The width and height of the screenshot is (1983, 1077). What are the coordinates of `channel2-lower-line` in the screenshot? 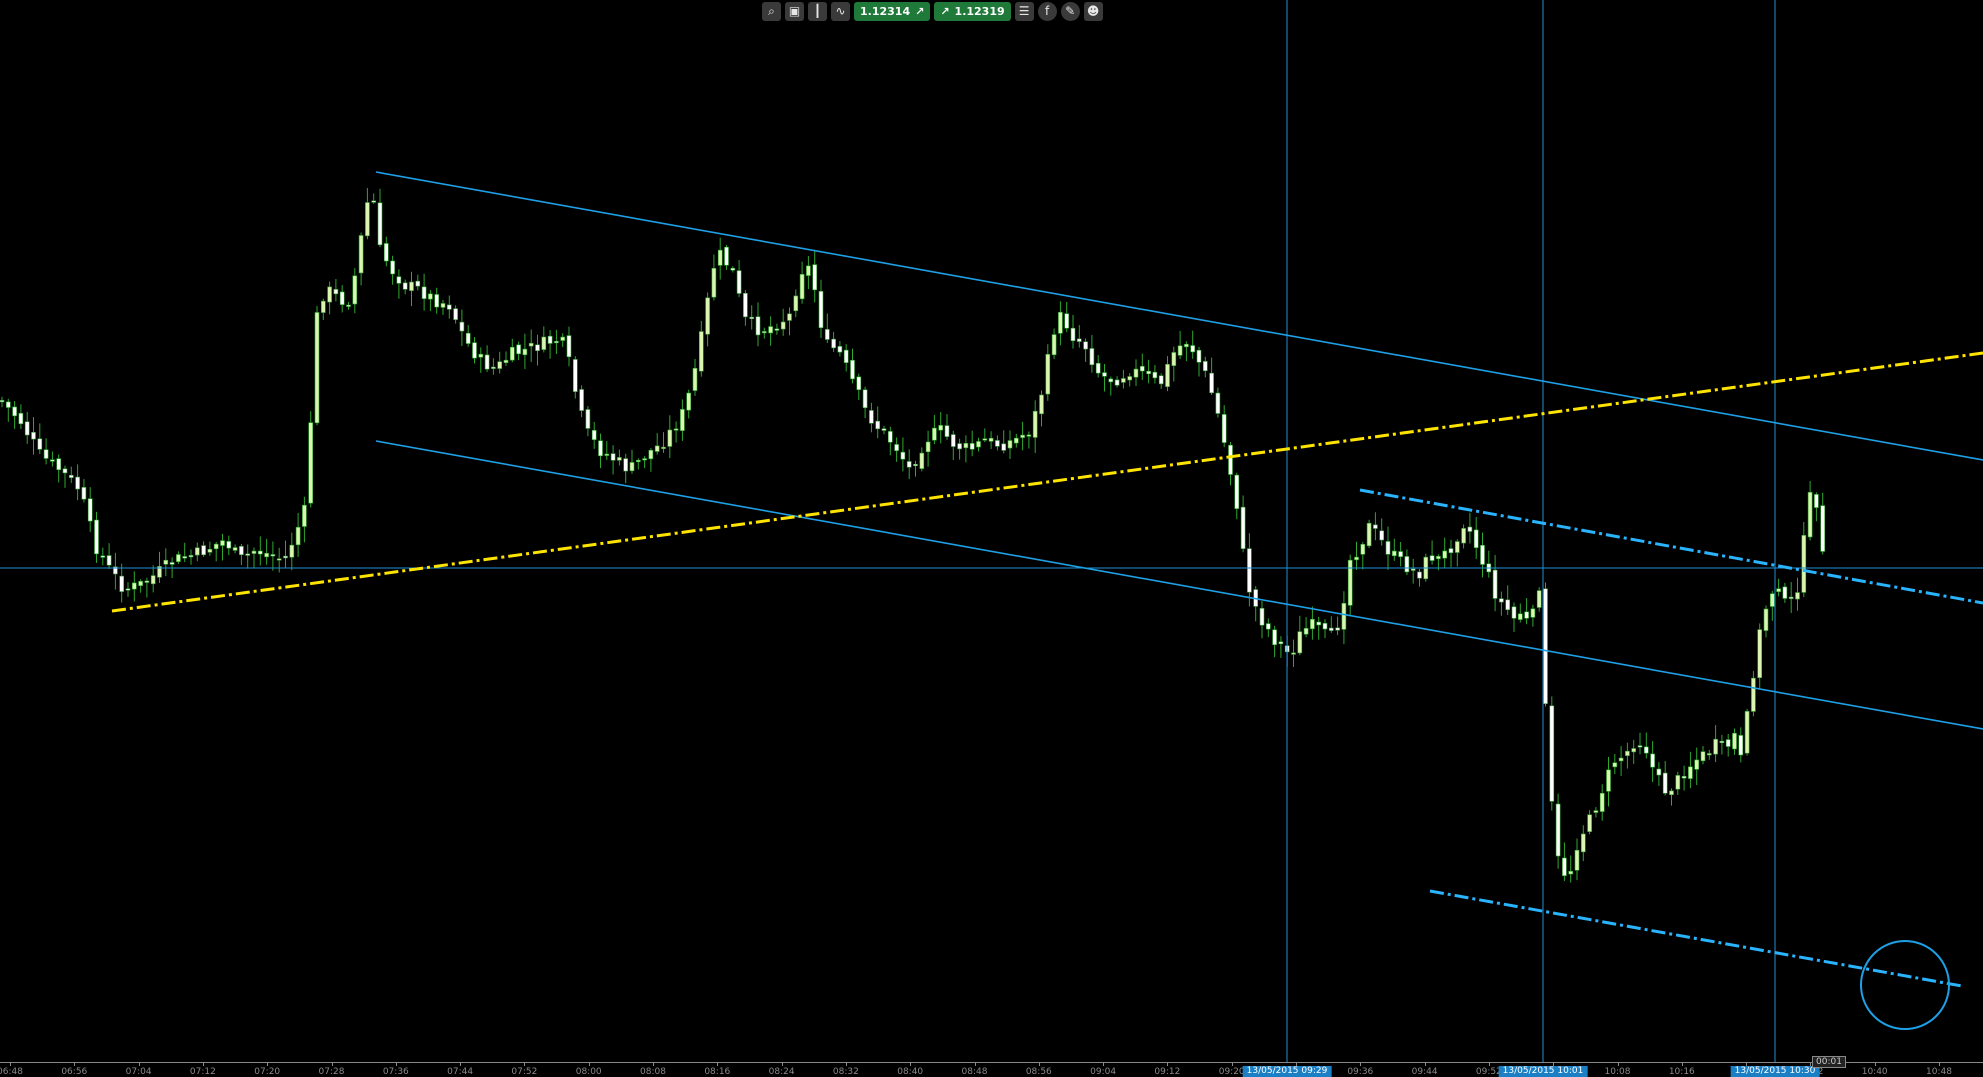 It's located at (1696, 938).